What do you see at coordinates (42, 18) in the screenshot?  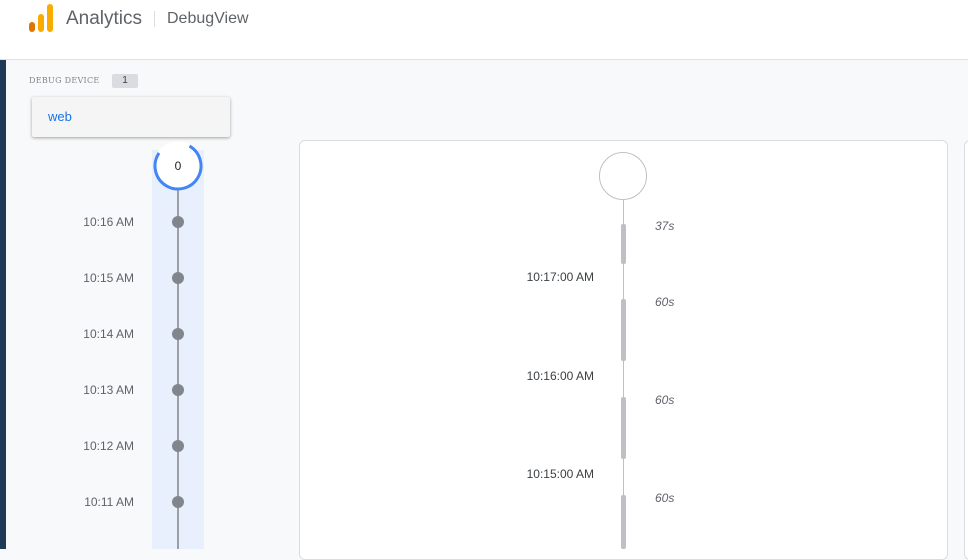 I see `analytics-logo-icon` at bounding box center [42, 18].